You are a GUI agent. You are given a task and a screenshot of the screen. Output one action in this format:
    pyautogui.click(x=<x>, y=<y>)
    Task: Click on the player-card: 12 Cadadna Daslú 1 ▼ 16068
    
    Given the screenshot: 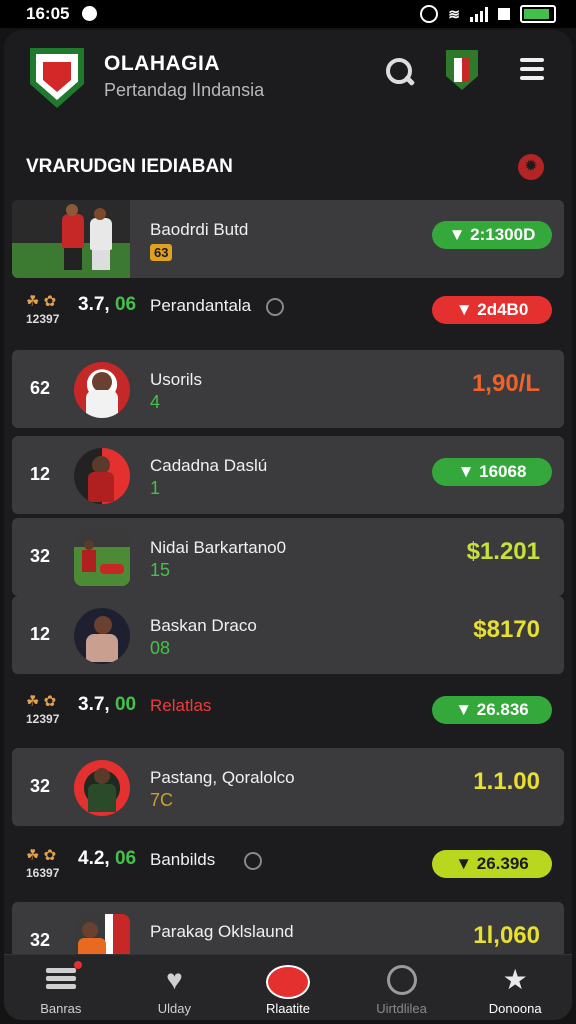 What is the action you would take?
    pyautogui.click(x=288, y=475)
    